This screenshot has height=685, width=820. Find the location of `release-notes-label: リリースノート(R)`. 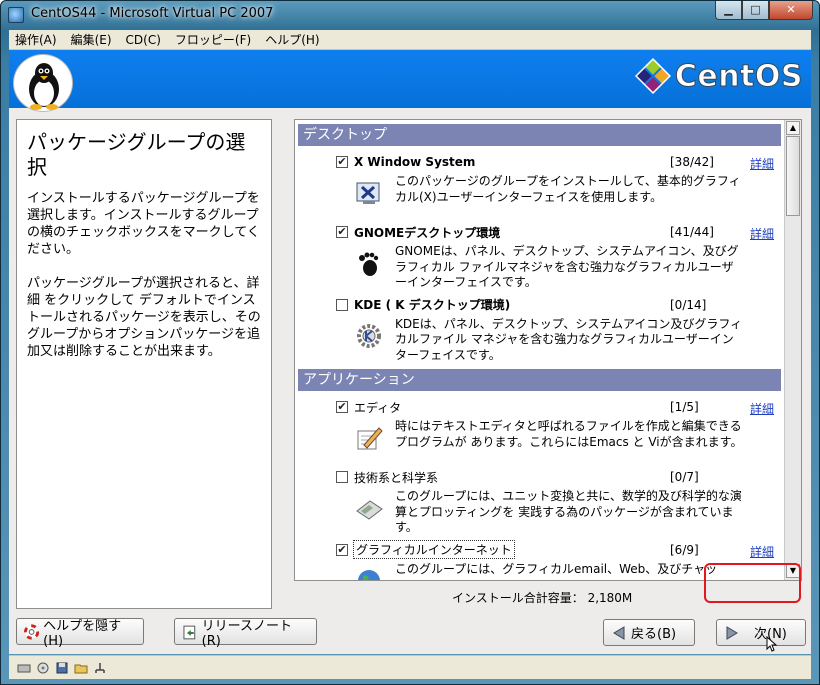

release-notes-label: リリースノート(R) is located at coordinates (247, 633).